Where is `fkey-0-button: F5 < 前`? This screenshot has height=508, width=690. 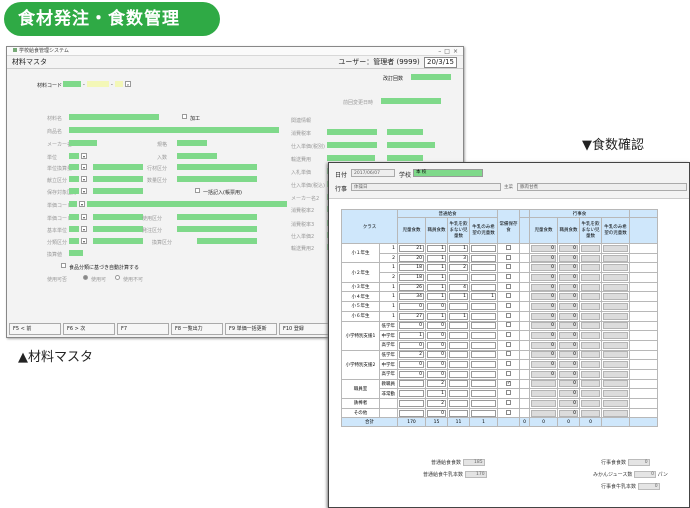 fkey-0-button: F5 < 前 is located at coordinates (35, 329).